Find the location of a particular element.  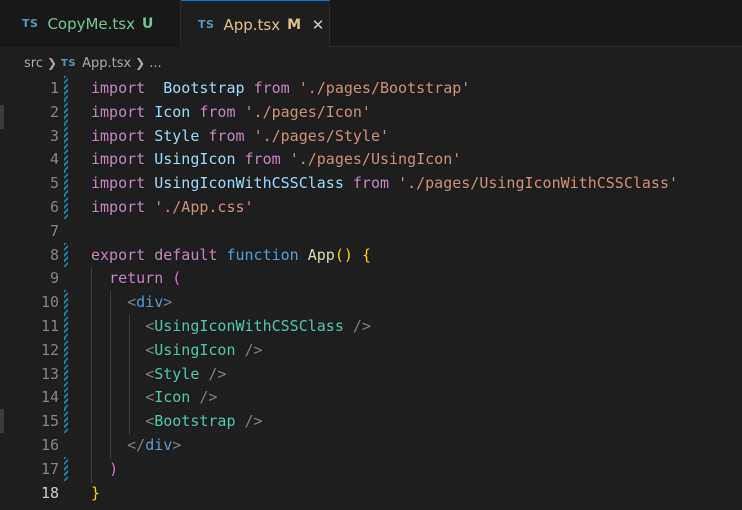

code-text: <Bootstrap /> is located at coordinates (204, 421).